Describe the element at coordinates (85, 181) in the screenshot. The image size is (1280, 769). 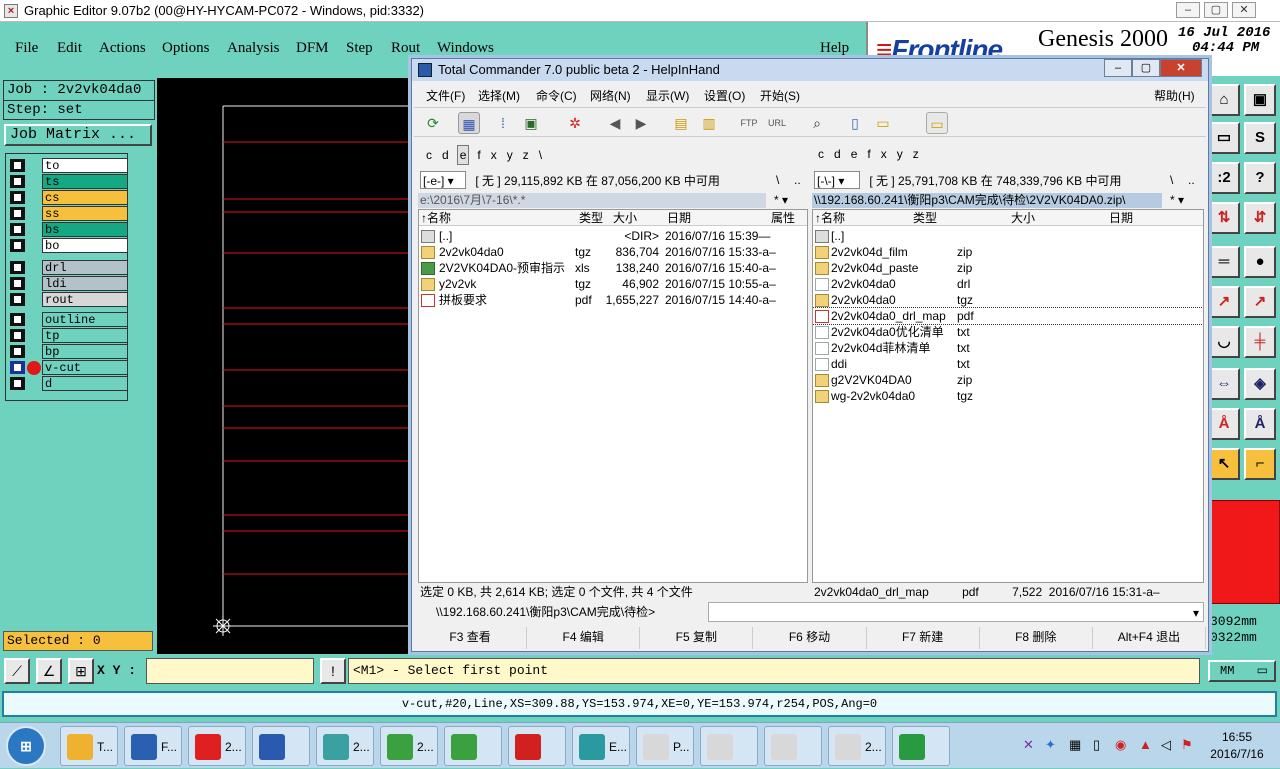
I see `layer-name: ts` at that location.